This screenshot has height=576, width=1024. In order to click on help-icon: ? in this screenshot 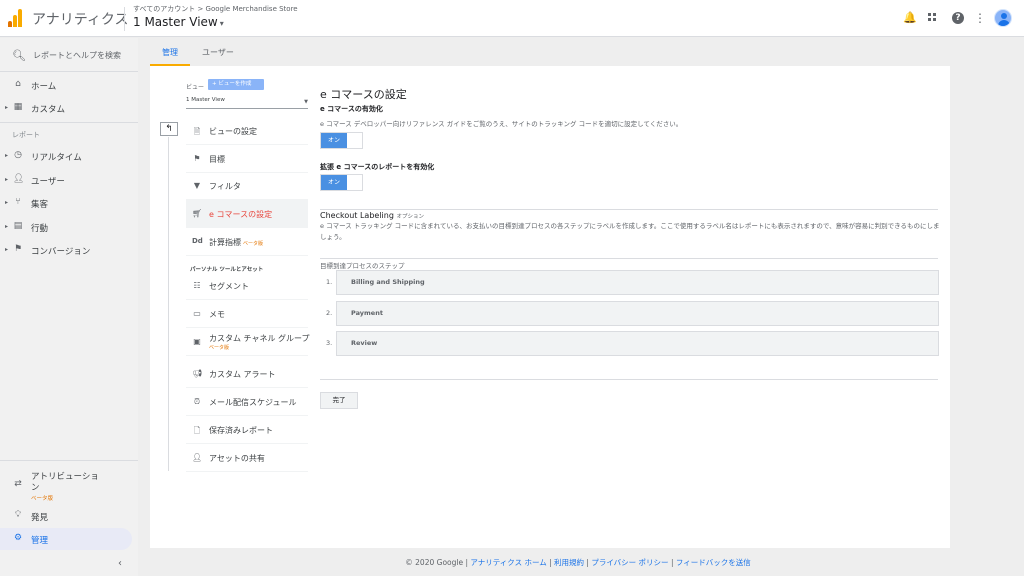, I will do `click(958, 18)`.